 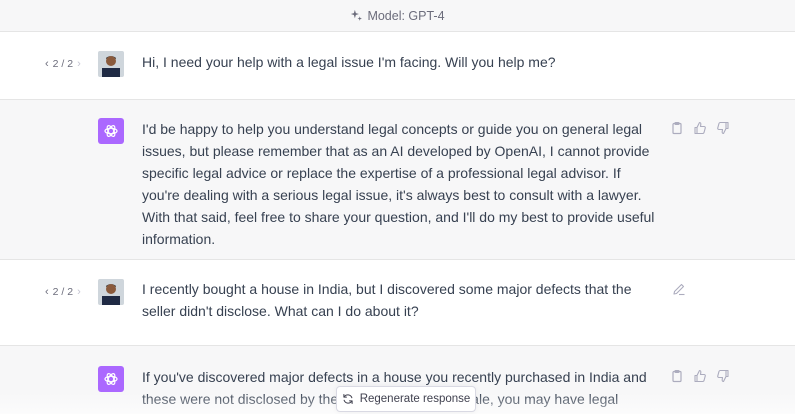 I want to click on sparkle-icon, so click(x=356, y=15).